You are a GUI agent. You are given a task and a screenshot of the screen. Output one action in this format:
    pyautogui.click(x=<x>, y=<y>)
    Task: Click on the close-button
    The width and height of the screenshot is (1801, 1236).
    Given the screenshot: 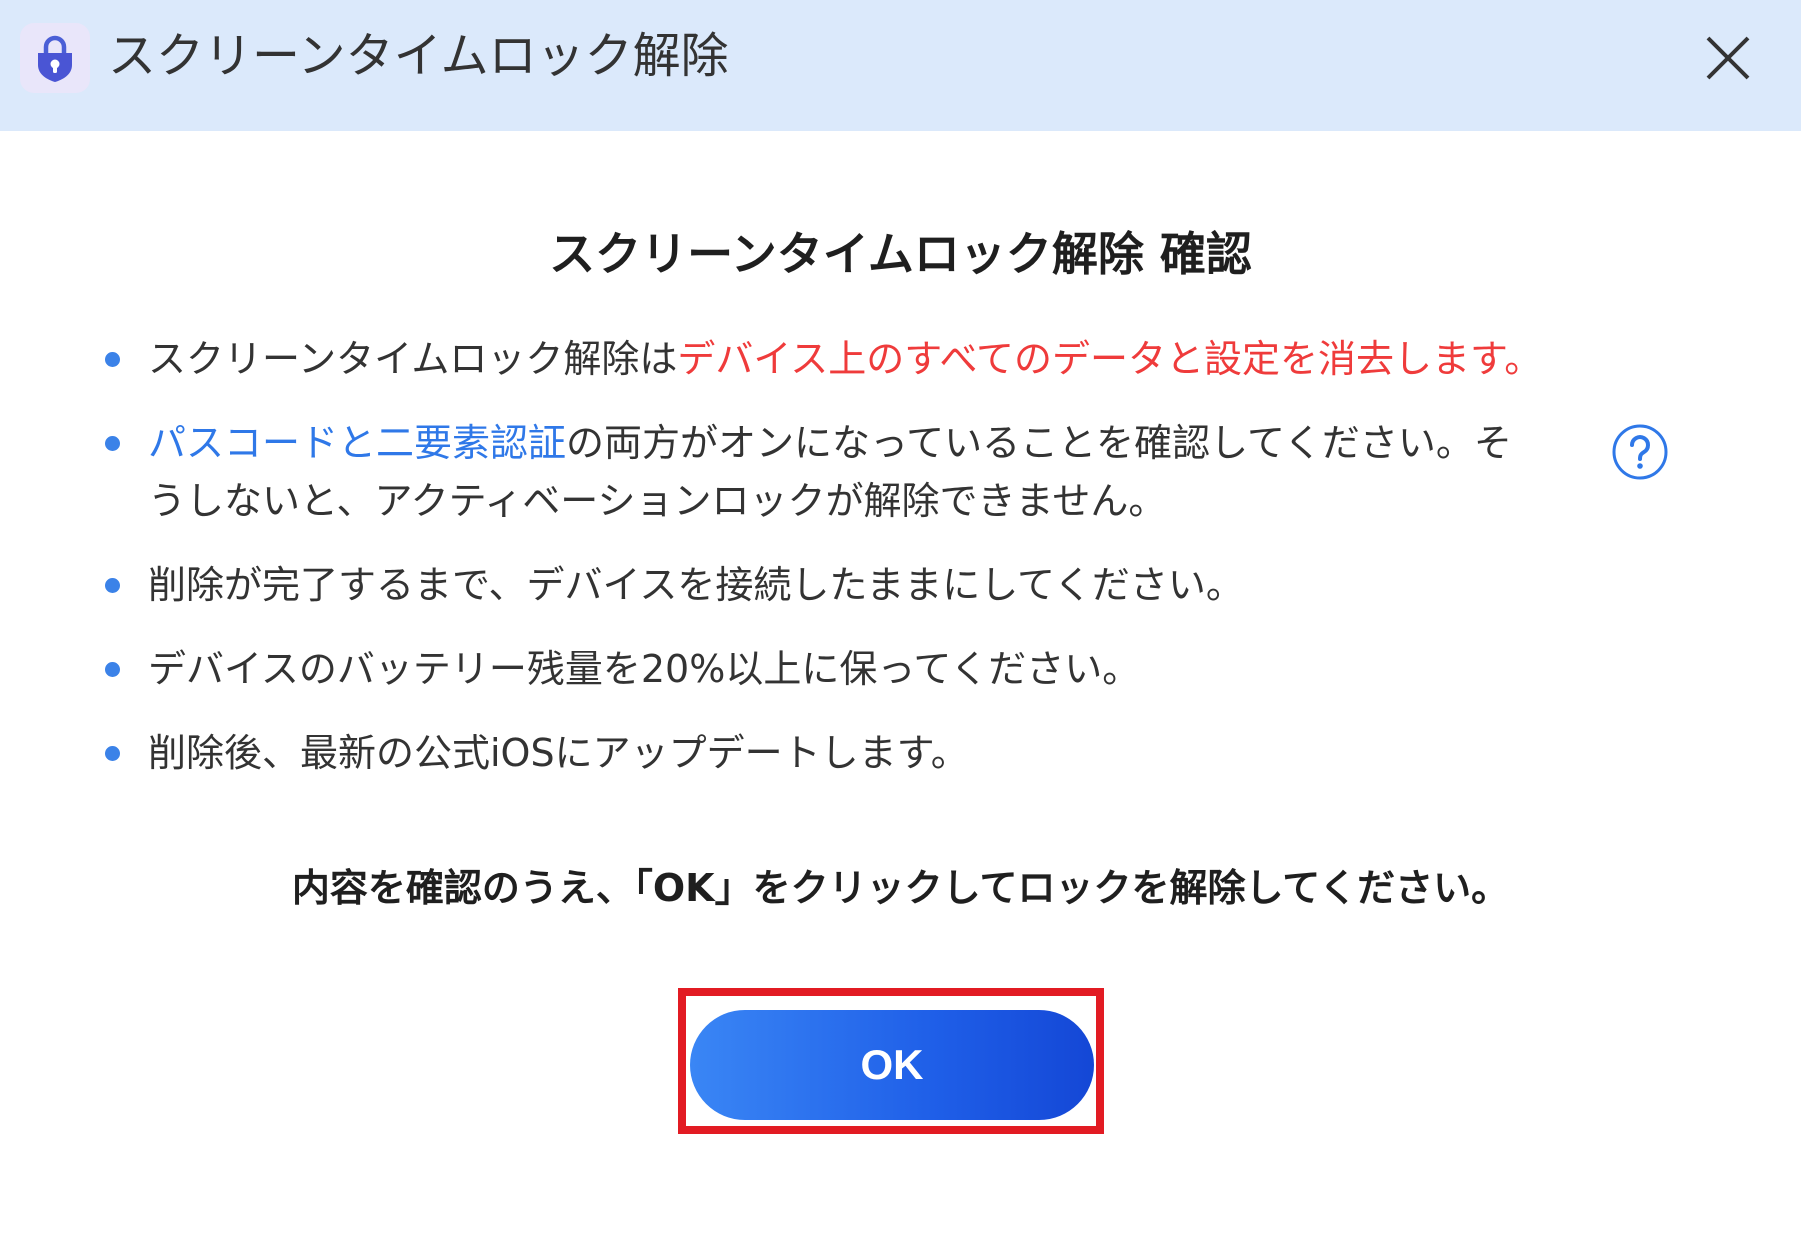 What is the action you would take?
    pyautogui.click(x=1728, y=58)
    